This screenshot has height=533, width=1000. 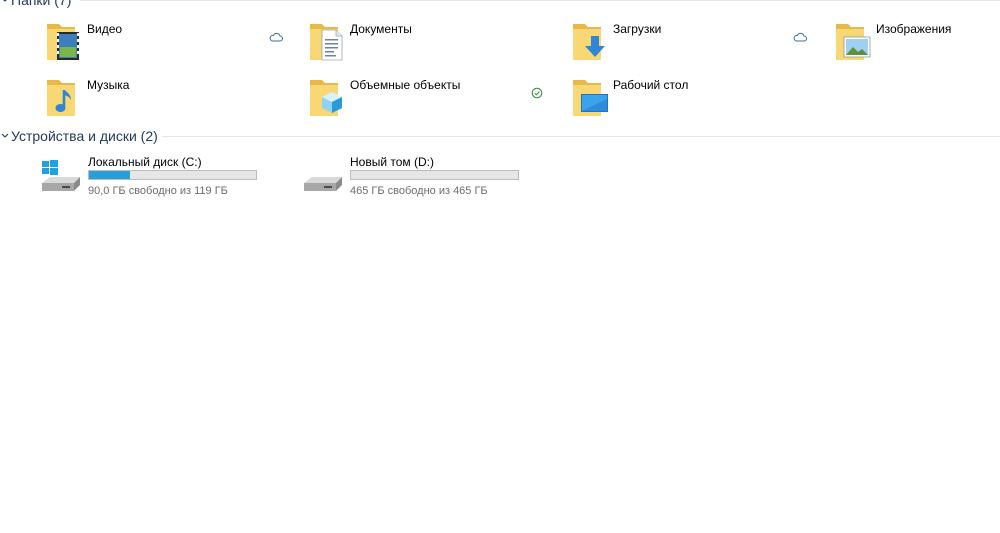 What do you see at coordinates (170, 42) in the screenshot?
I see `folder-tile-video: Видео` at bounding box center [170, 42].